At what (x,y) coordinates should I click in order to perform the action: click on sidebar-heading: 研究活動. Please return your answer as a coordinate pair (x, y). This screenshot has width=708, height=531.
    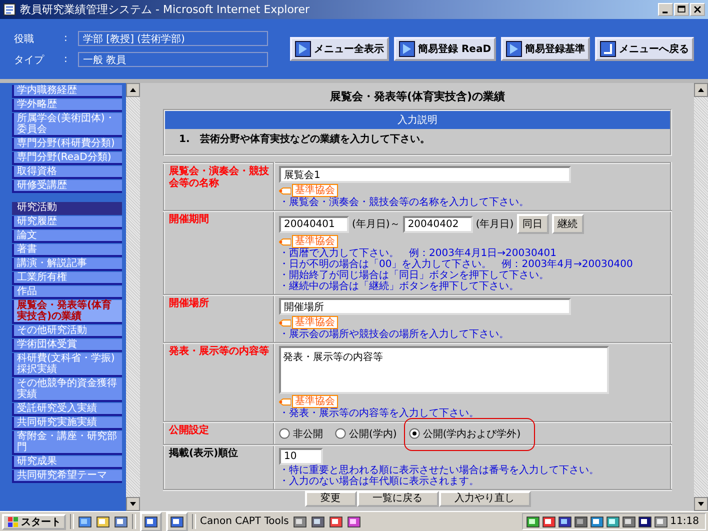
    Looking at the image, I should click on (67, 208).